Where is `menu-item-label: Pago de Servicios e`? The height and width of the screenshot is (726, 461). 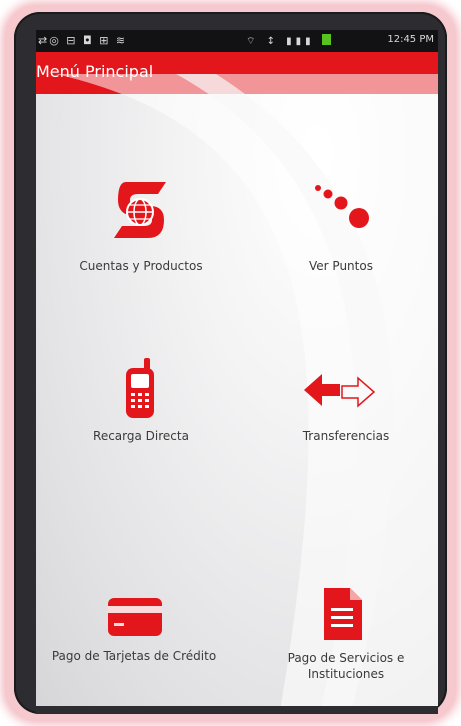 menu-item-label: Pago de Servicios e is located at coordinates (346, 658).